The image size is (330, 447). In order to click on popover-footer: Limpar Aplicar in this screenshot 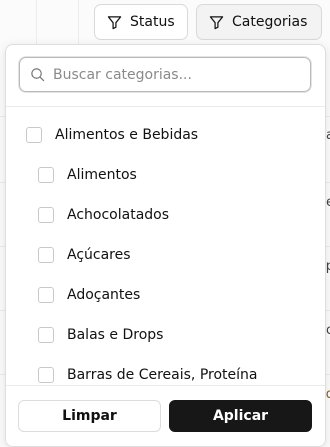, I will do `click(165, 415)`.